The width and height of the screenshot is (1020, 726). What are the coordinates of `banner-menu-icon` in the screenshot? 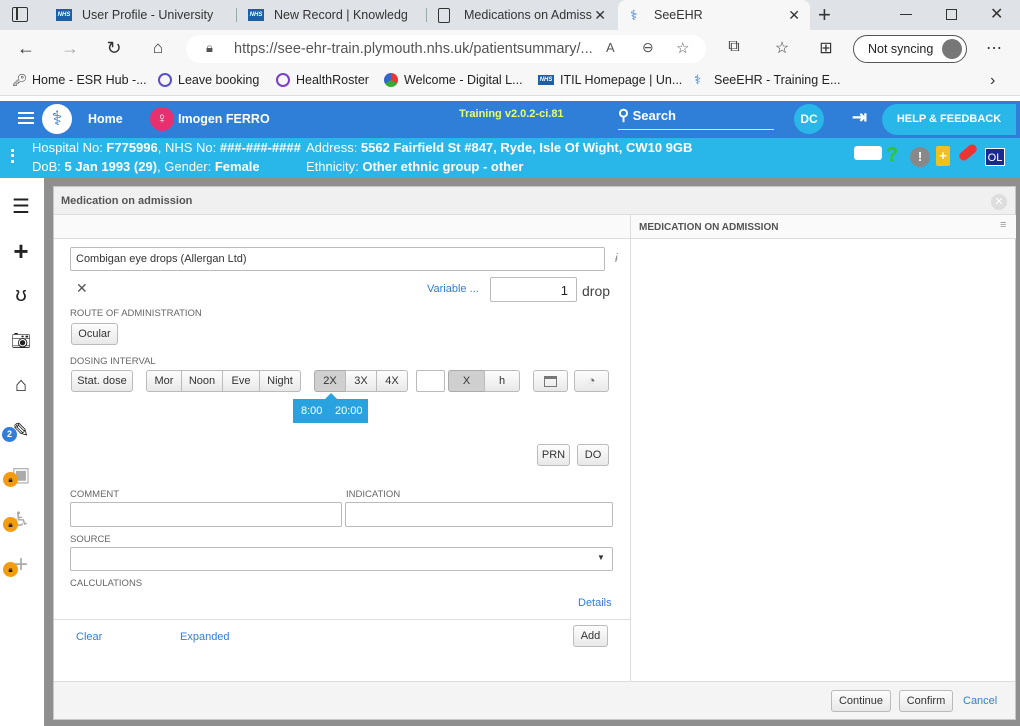 It's located at (12, 156).